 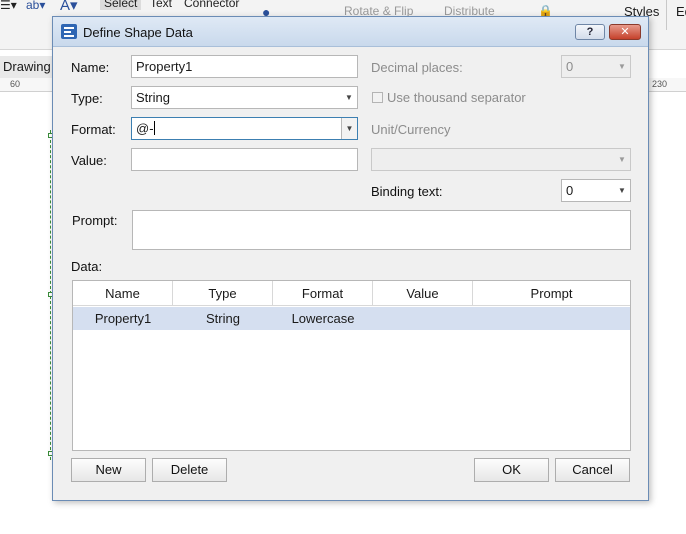 What do you see at coordinates (244, 159) in the screenshot?
I see `value-input` at bounding box center [244, 159].